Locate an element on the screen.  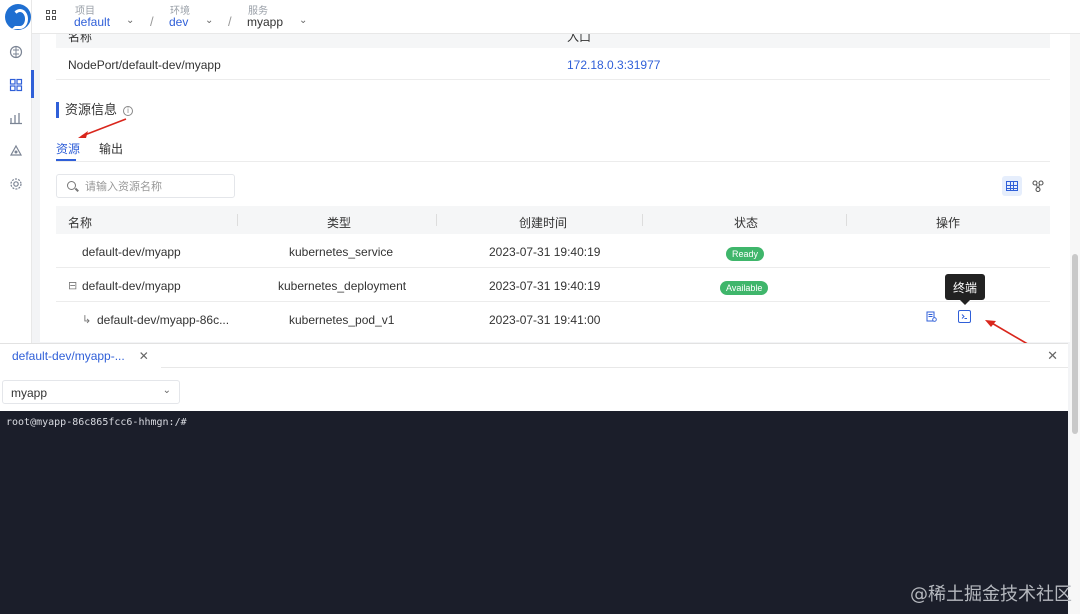
row-type: kubernetes_deployment is located at coordinates (342, 286).